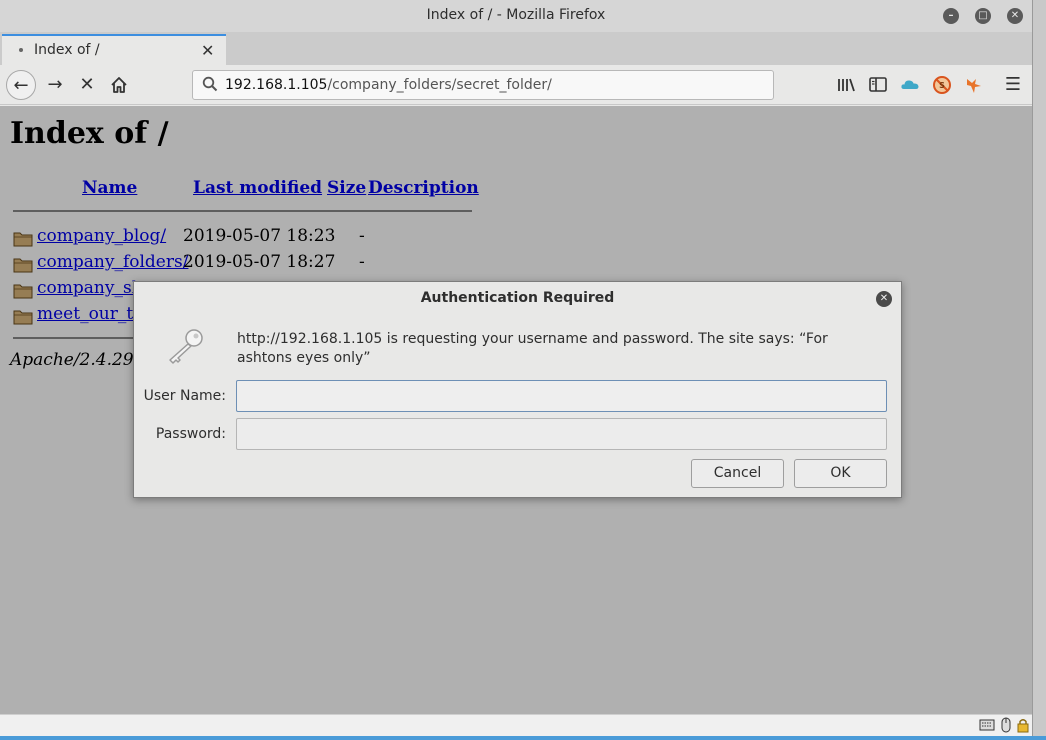 The height and width of the screenshot is (740, 1046). What do you see at coordinates (561, 396) in the screenshot?
I see `username-field` at bounding box center [561, 396].